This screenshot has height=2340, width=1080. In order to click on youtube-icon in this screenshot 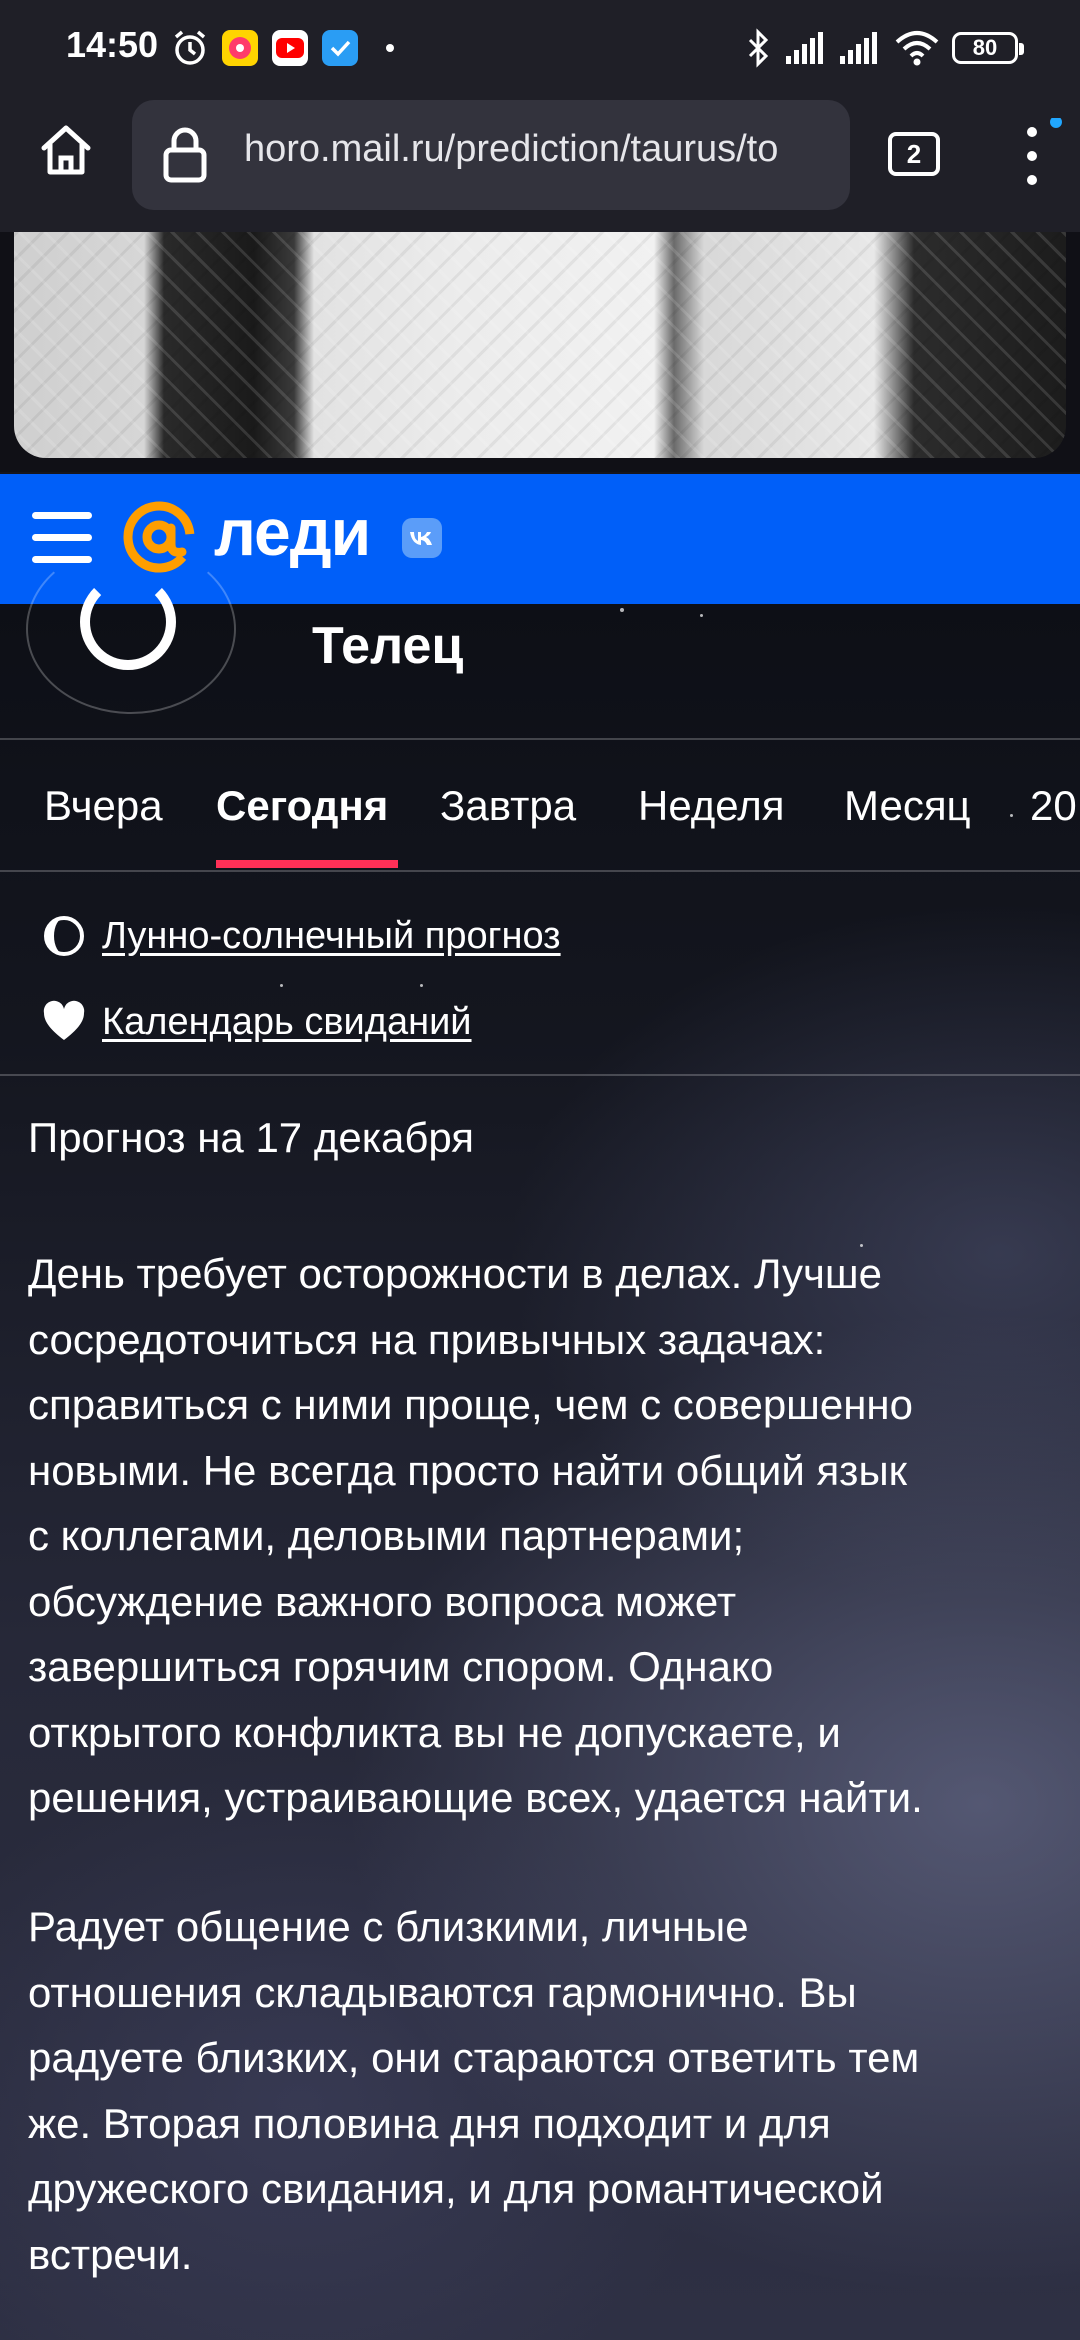, I will do `click(290, 48)`.